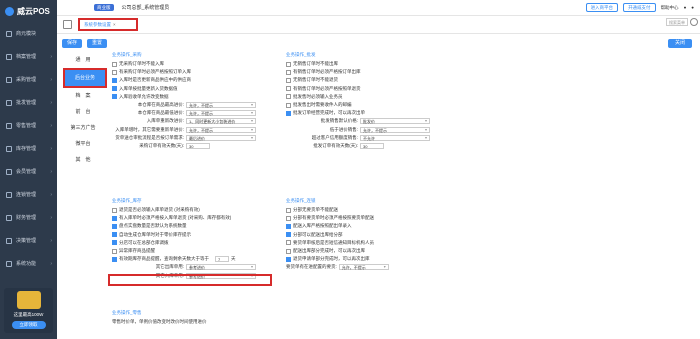 This screenshot has height=339, width=700. What do you see at coordinates (83, 128) in the screenshot?
I see `category-item: 第三方广告` at bounding box center [83, 128].